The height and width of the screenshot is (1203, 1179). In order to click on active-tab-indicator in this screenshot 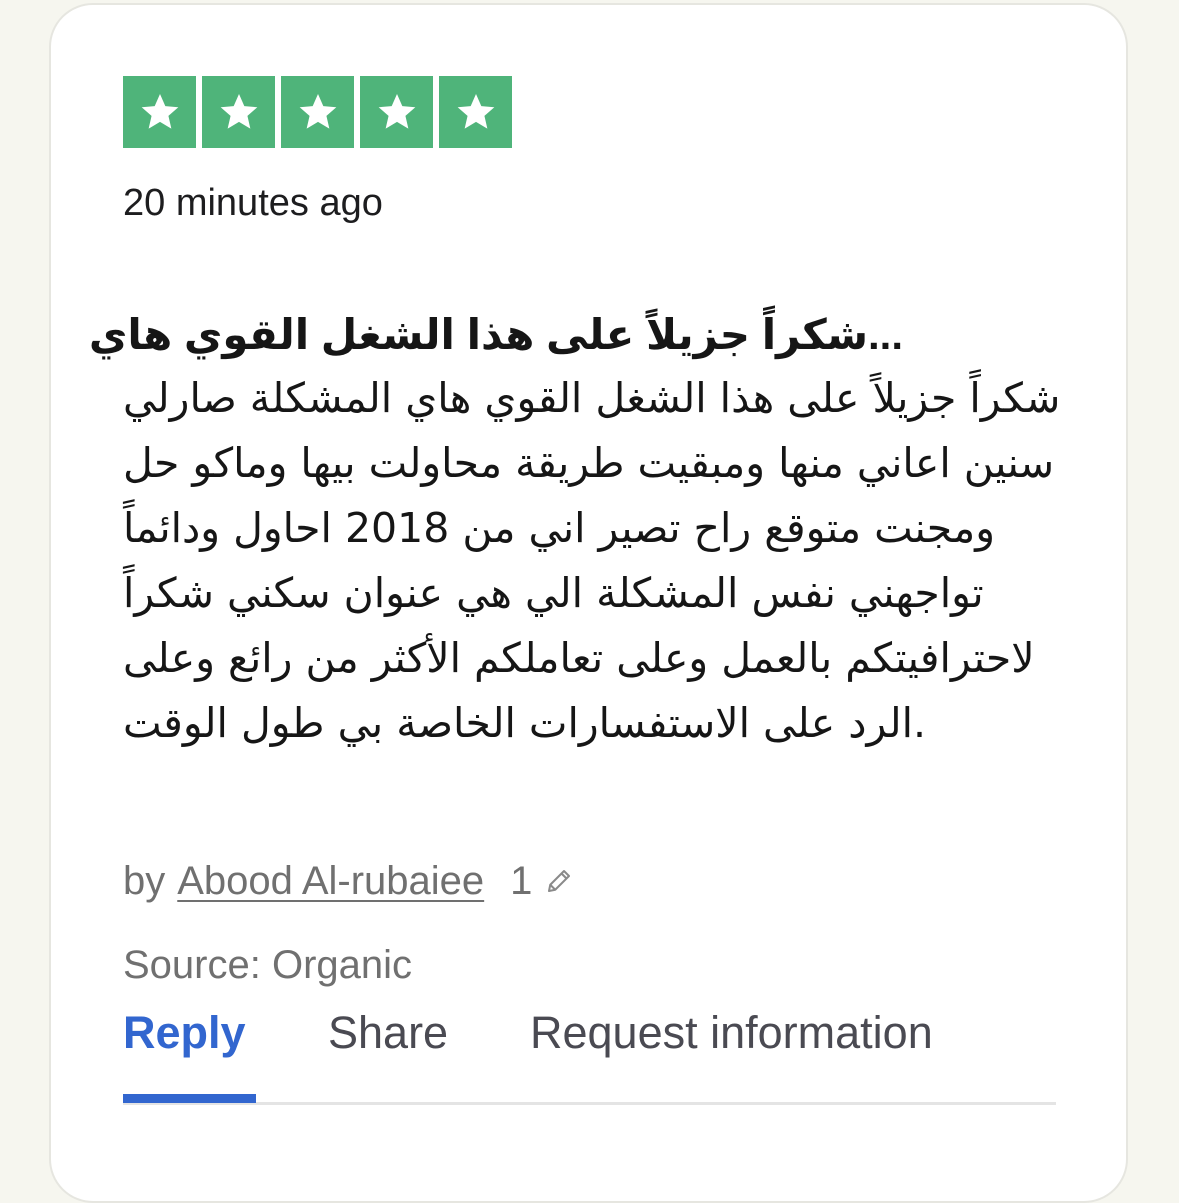, I will do `click(189, 1098)`.